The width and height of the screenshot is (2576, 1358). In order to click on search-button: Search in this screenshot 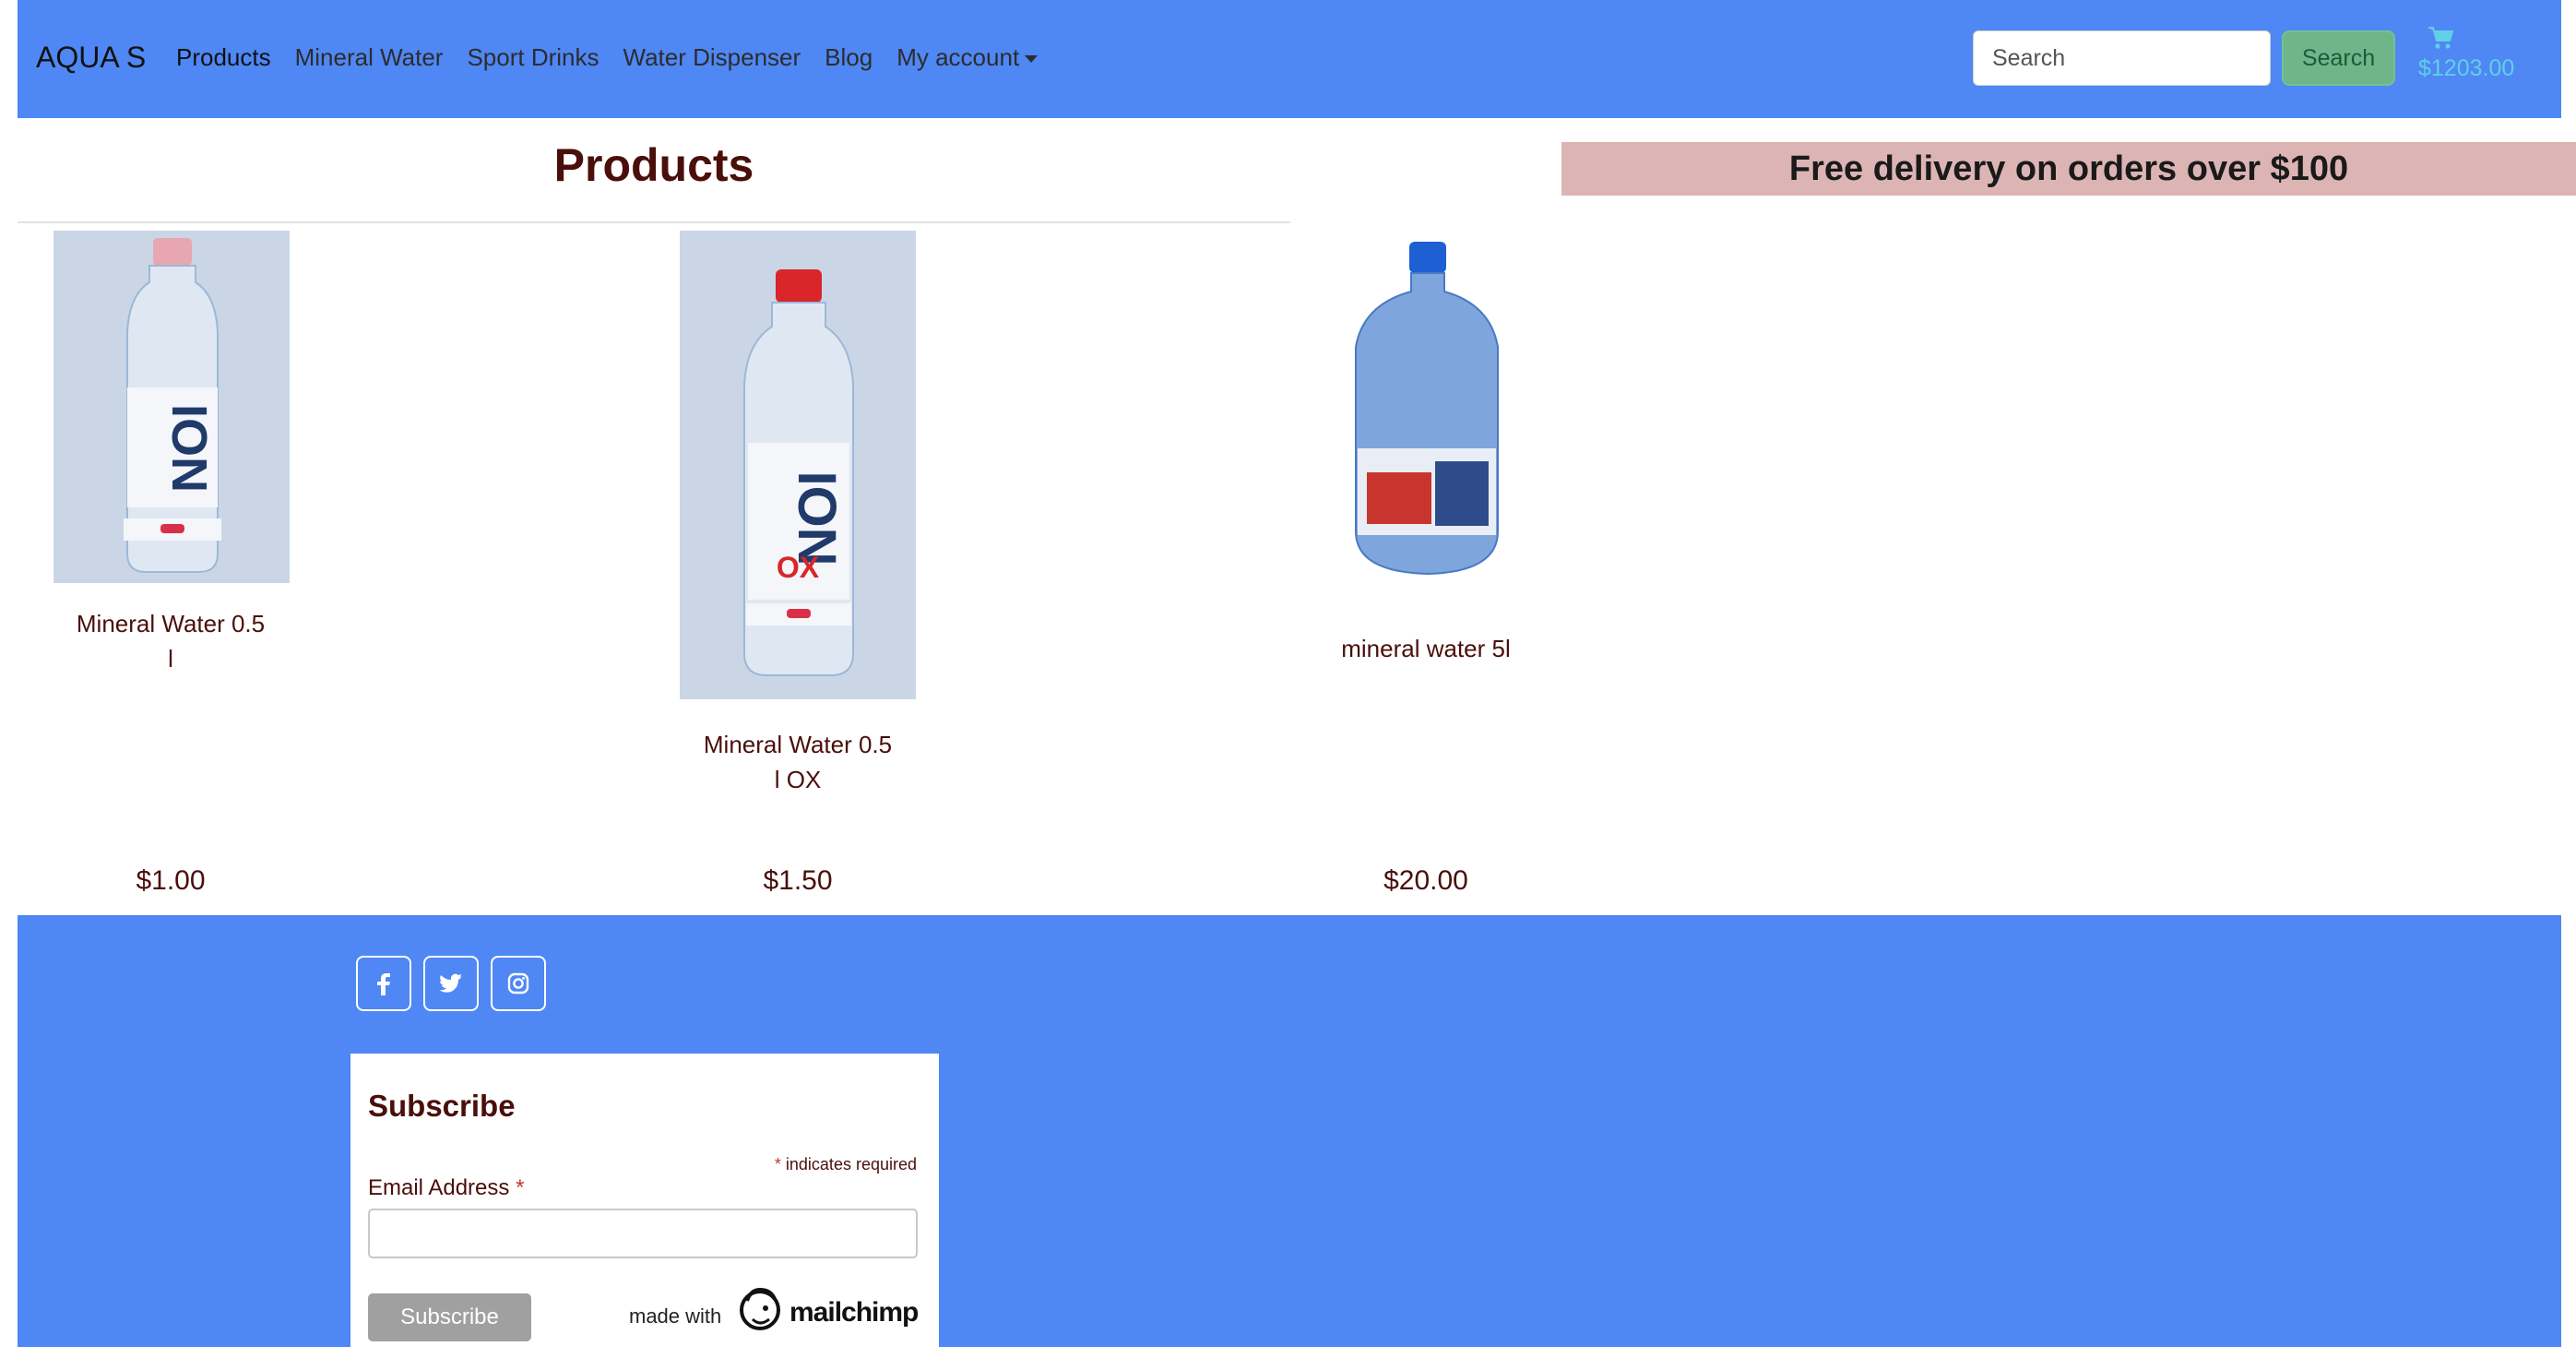, I will do `click(2338, 58)`.